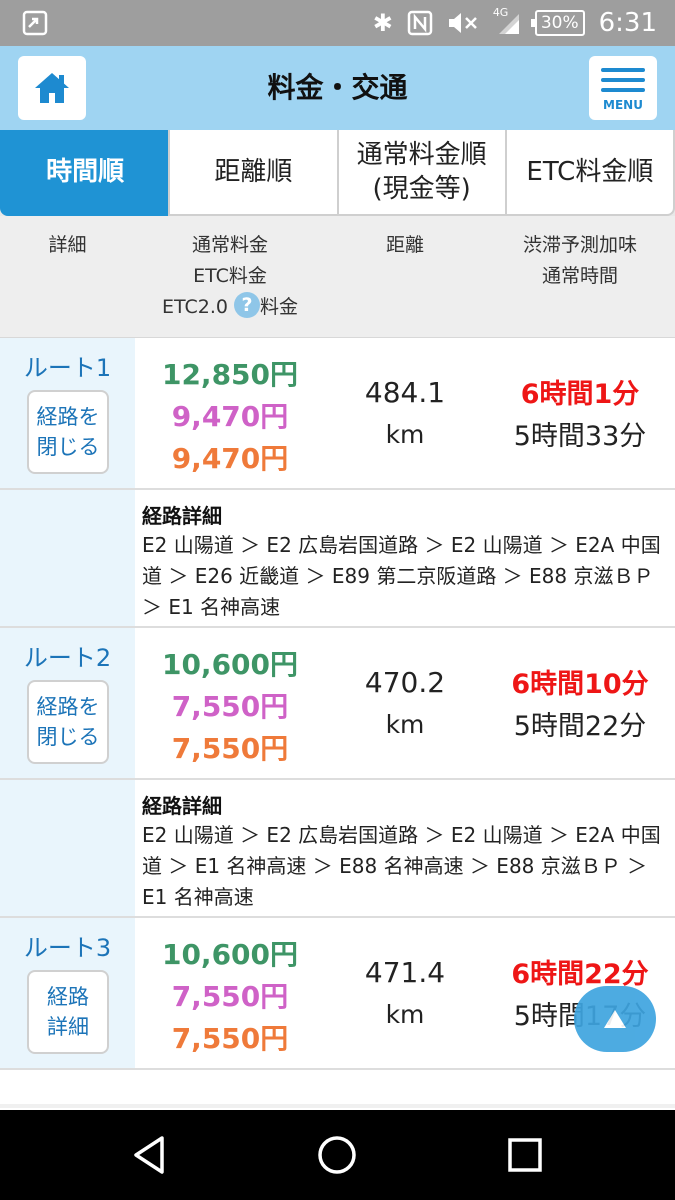 This screenshot has height=1200, width=675. I want to click on col-etc-fare: ETC料金, so click(230, 276).